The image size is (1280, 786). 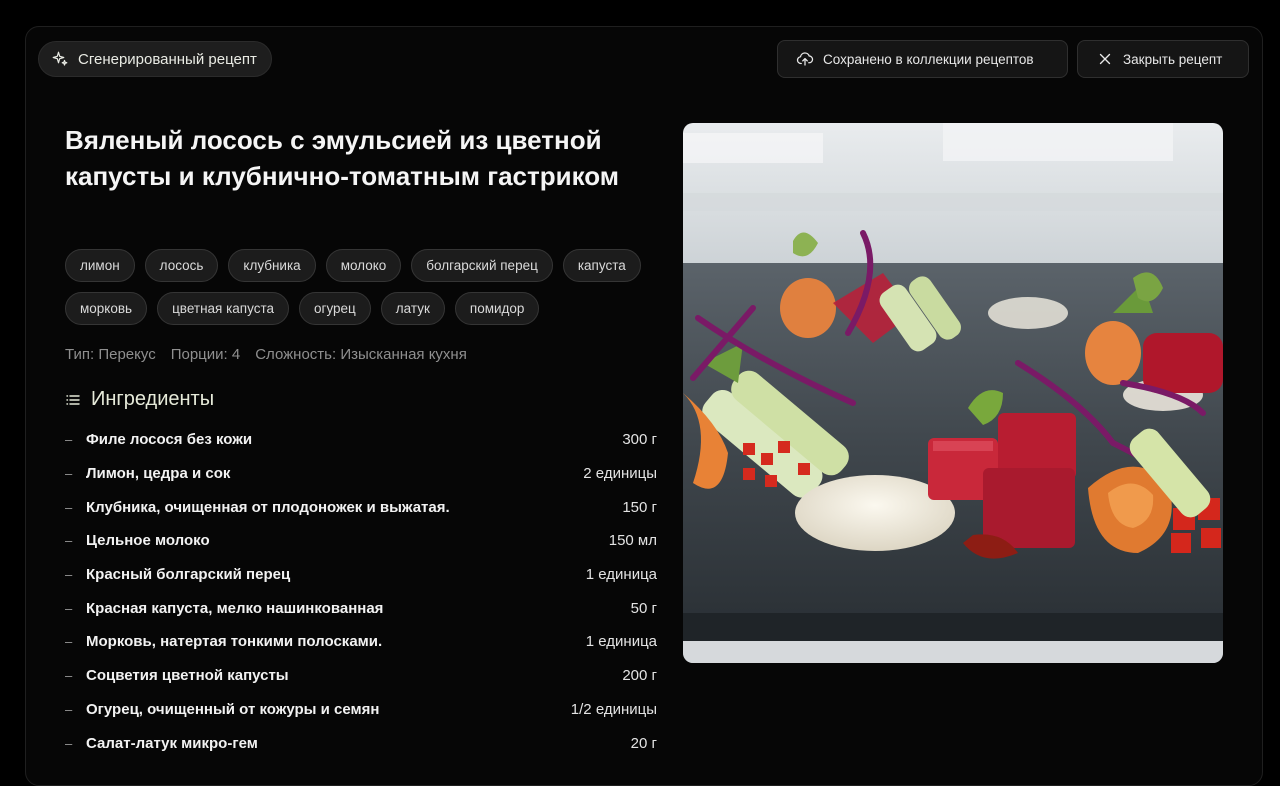 What do you see at coordinates (643, 743) in the screenshot?
I see `ingredient-qty: 20 г` at bounding box center [643, 743].